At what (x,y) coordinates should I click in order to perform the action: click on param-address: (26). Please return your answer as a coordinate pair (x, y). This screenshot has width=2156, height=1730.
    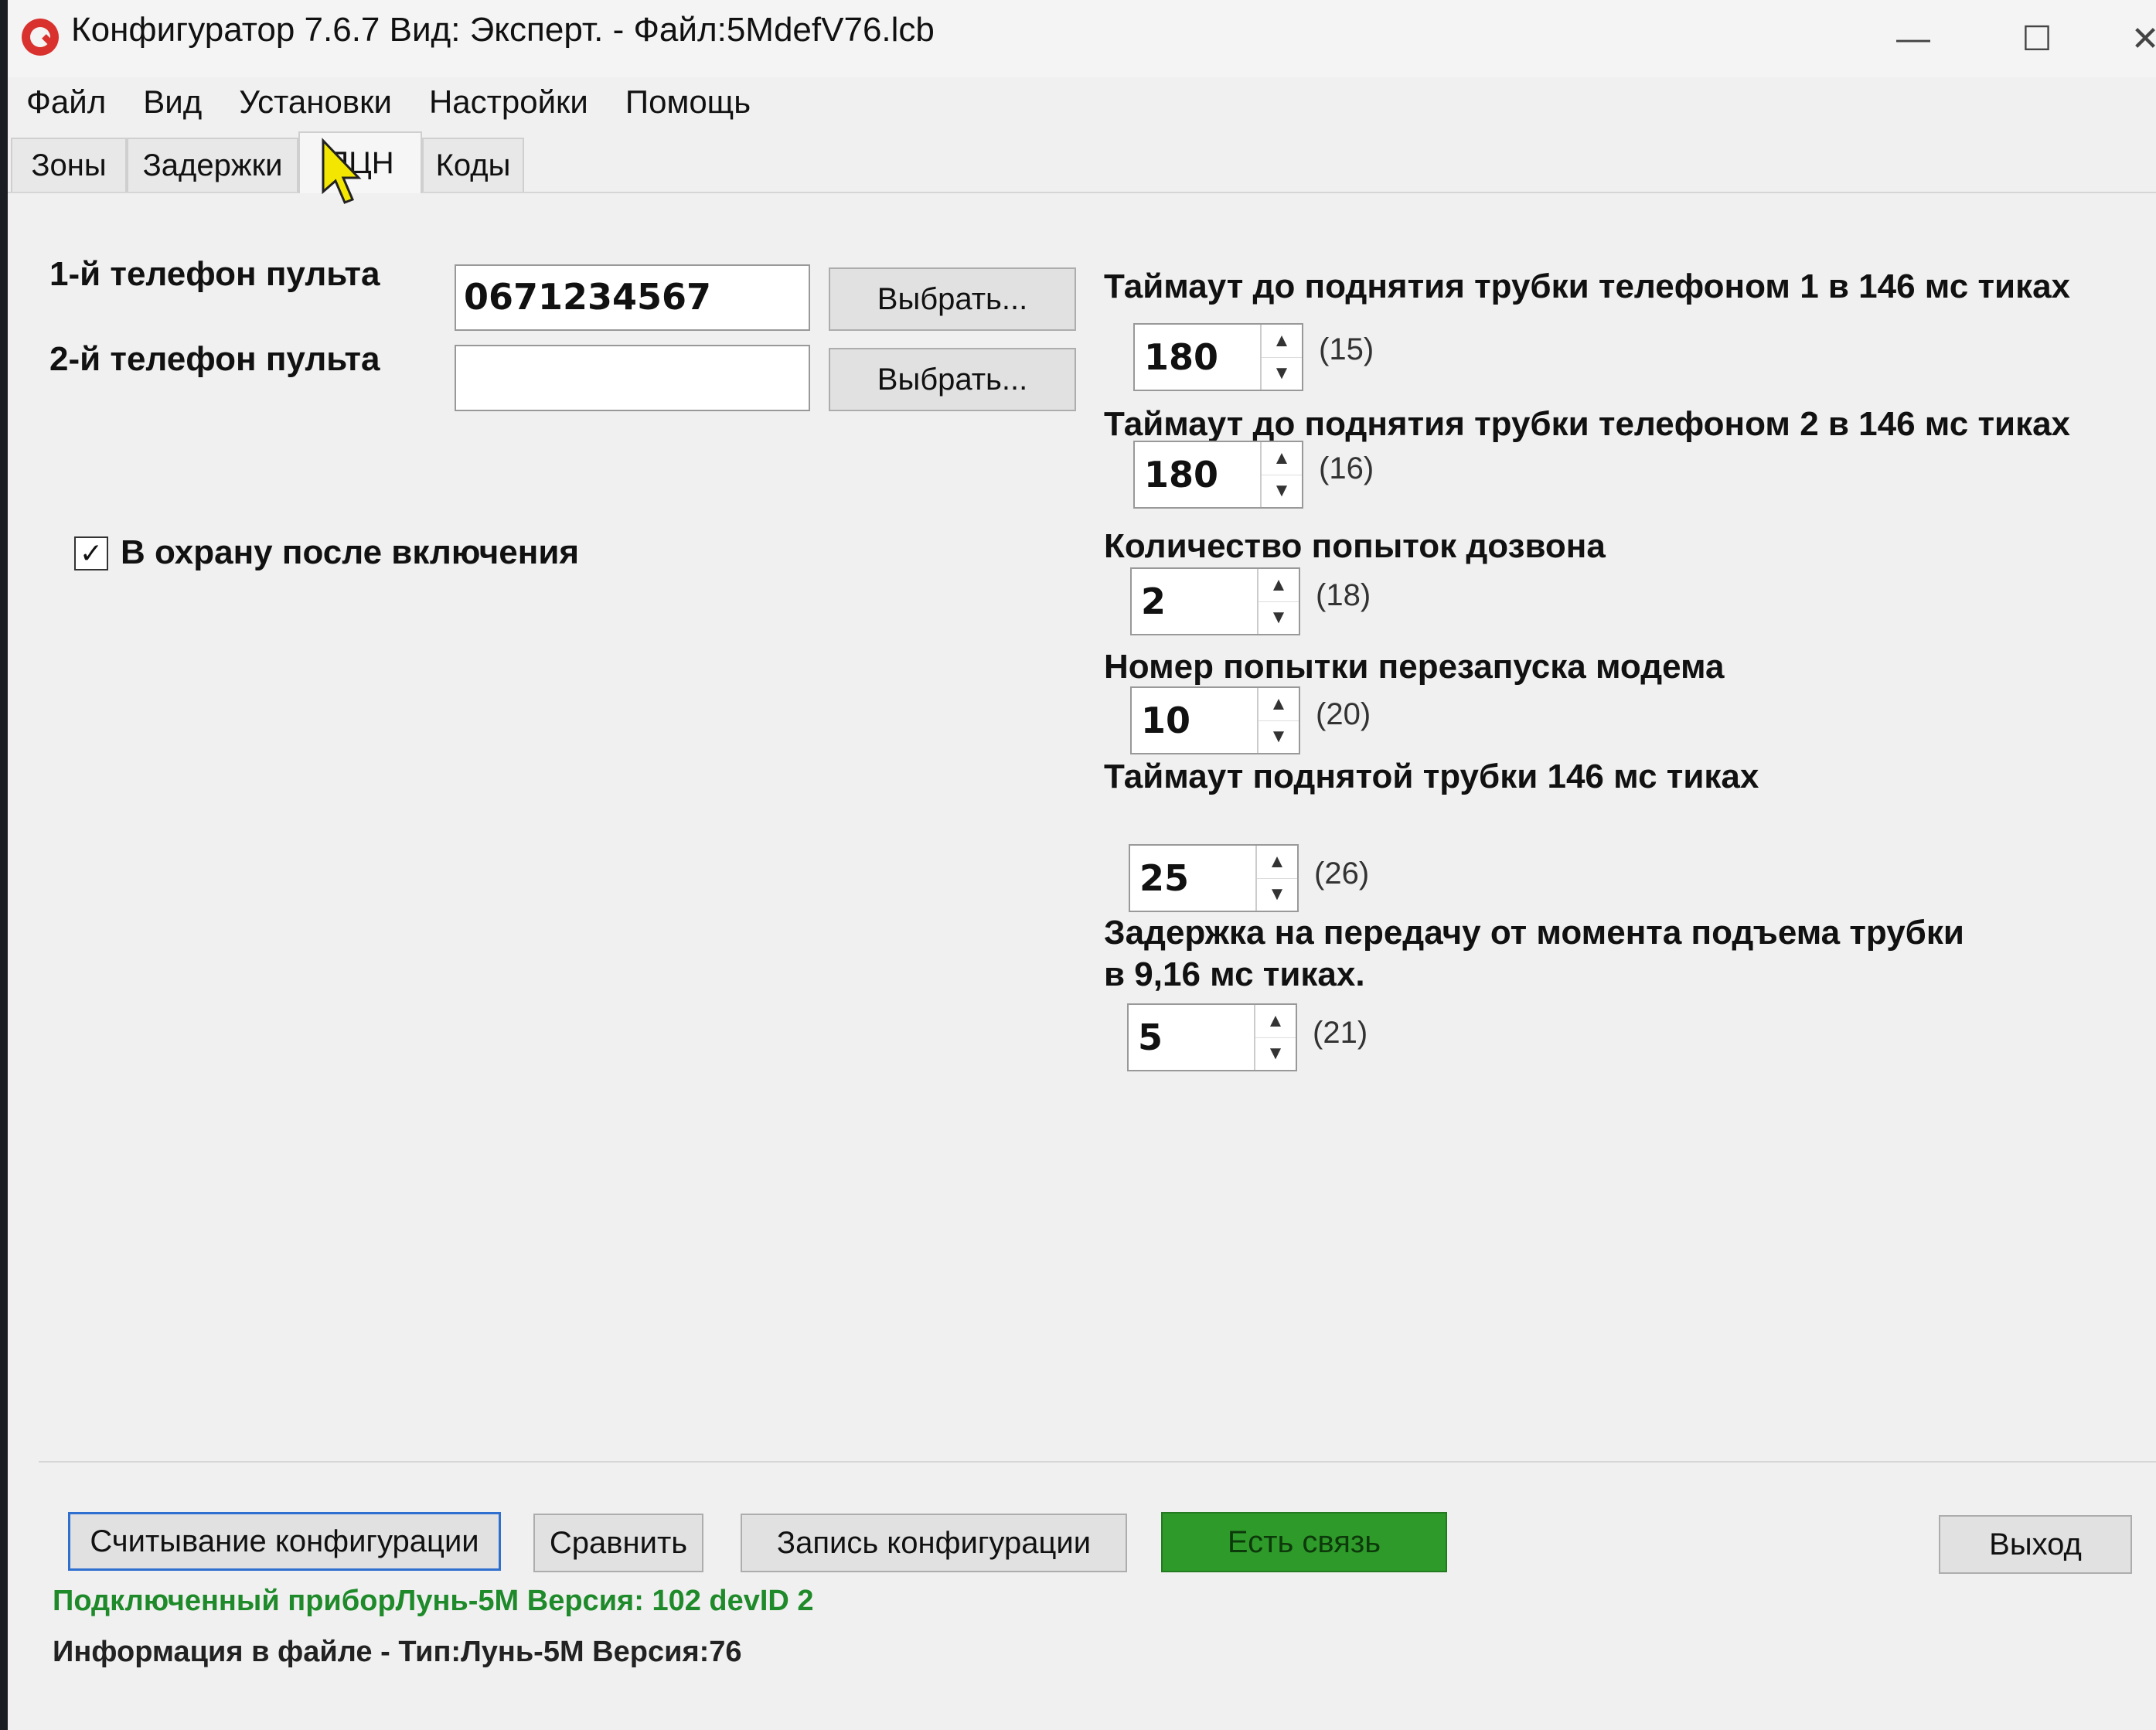
    Looking at the image, I should click on (1342, 873).